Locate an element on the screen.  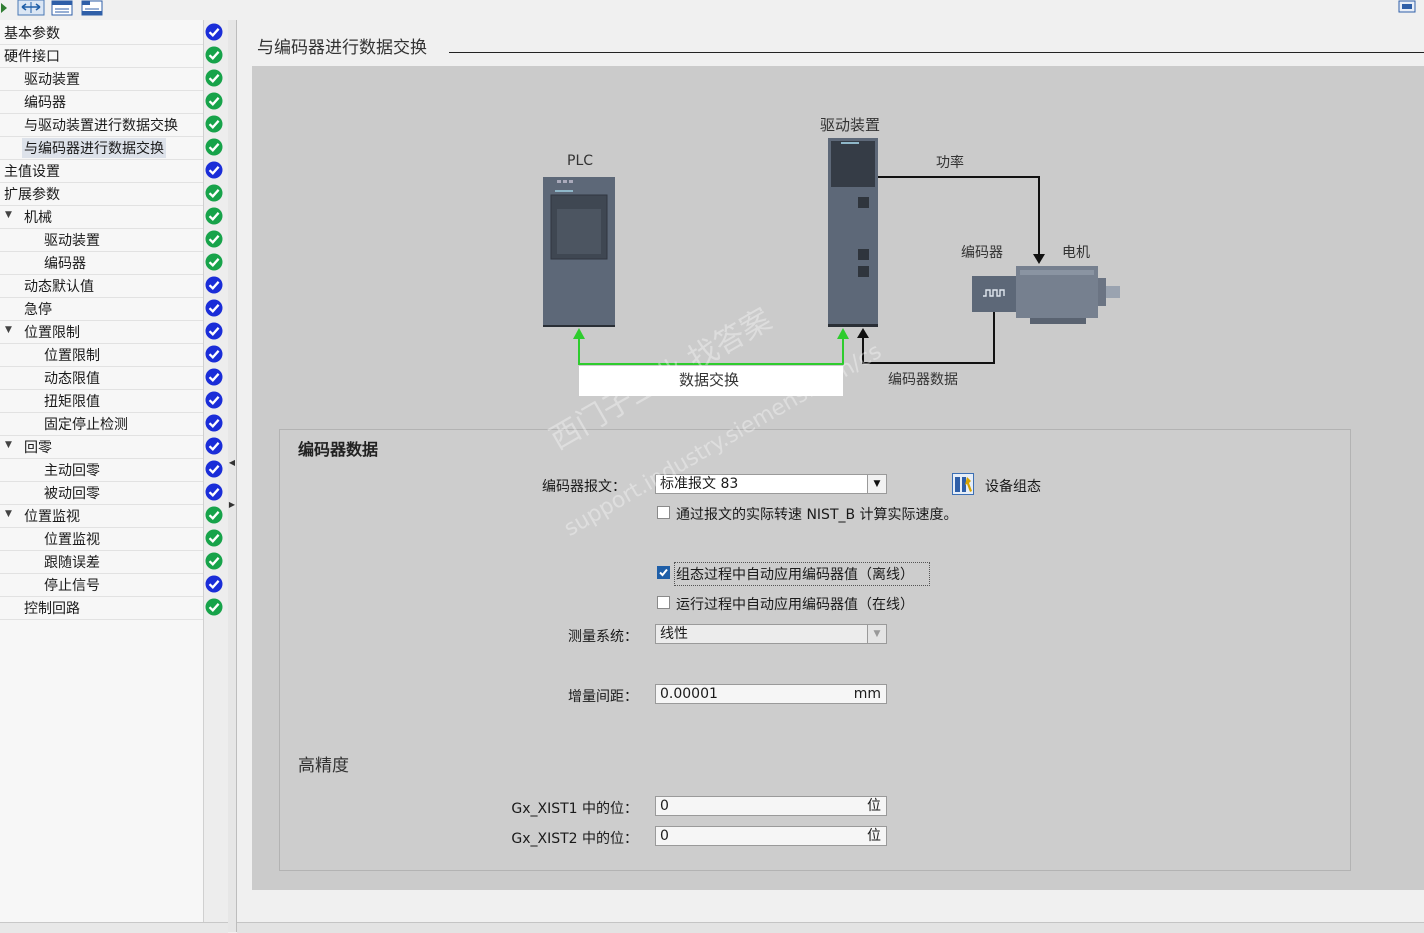
nav-item: 主动回零 is located at coordinates (101, 470).